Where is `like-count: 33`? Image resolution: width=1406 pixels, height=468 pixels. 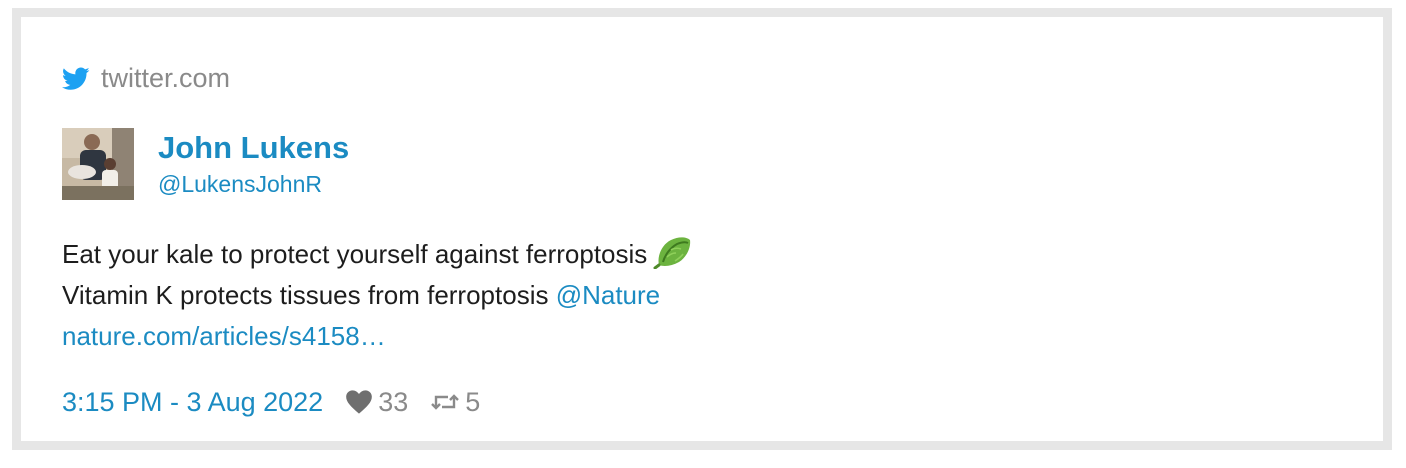 like-count: 33 is located at coordinates (393, 402).